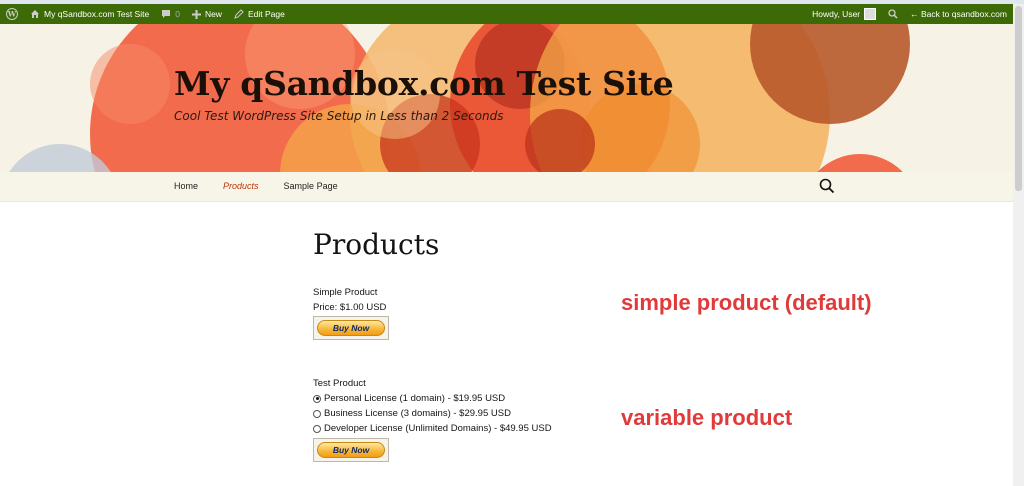  I want to click on option-personal-license: Personal License (1 domain) - $19.95 USD, so click(409, 398).